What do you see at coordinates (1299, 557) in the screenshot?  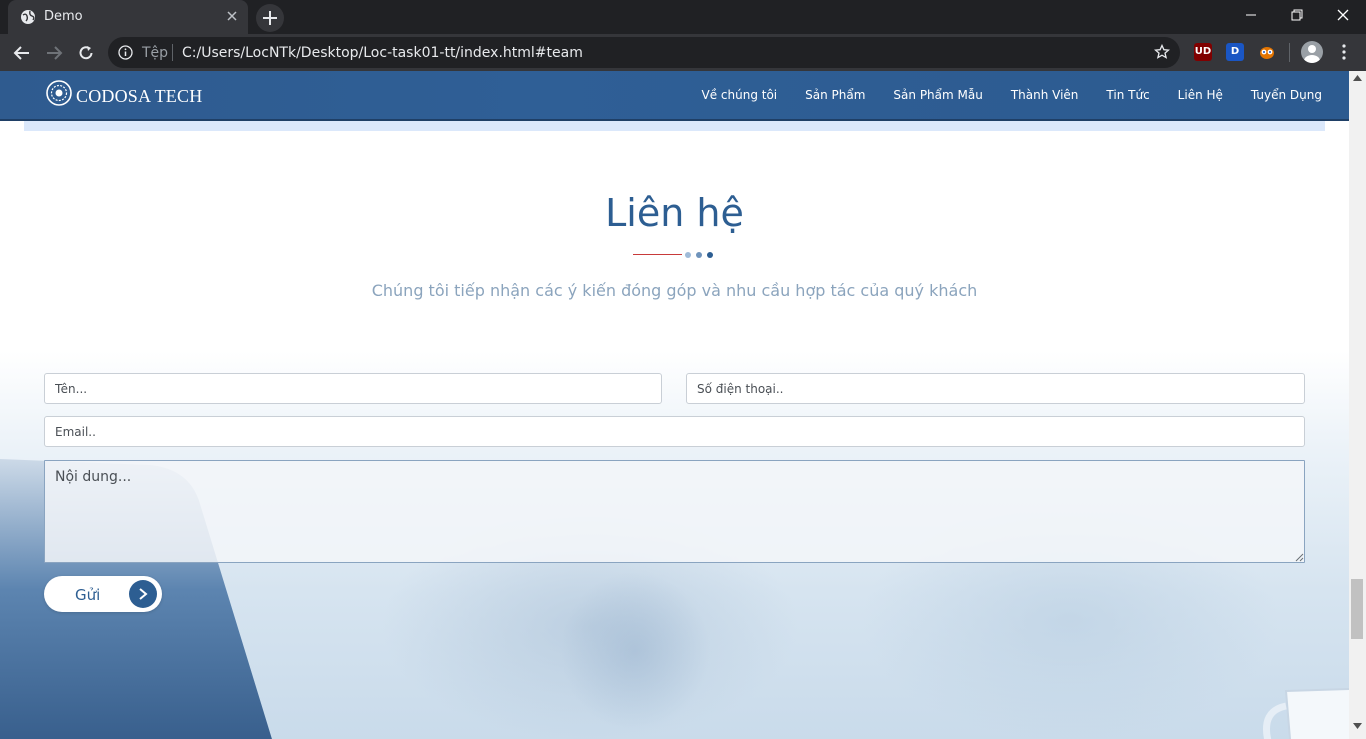 I see `resize-handle-icon` at bounding box center [1299, 557].